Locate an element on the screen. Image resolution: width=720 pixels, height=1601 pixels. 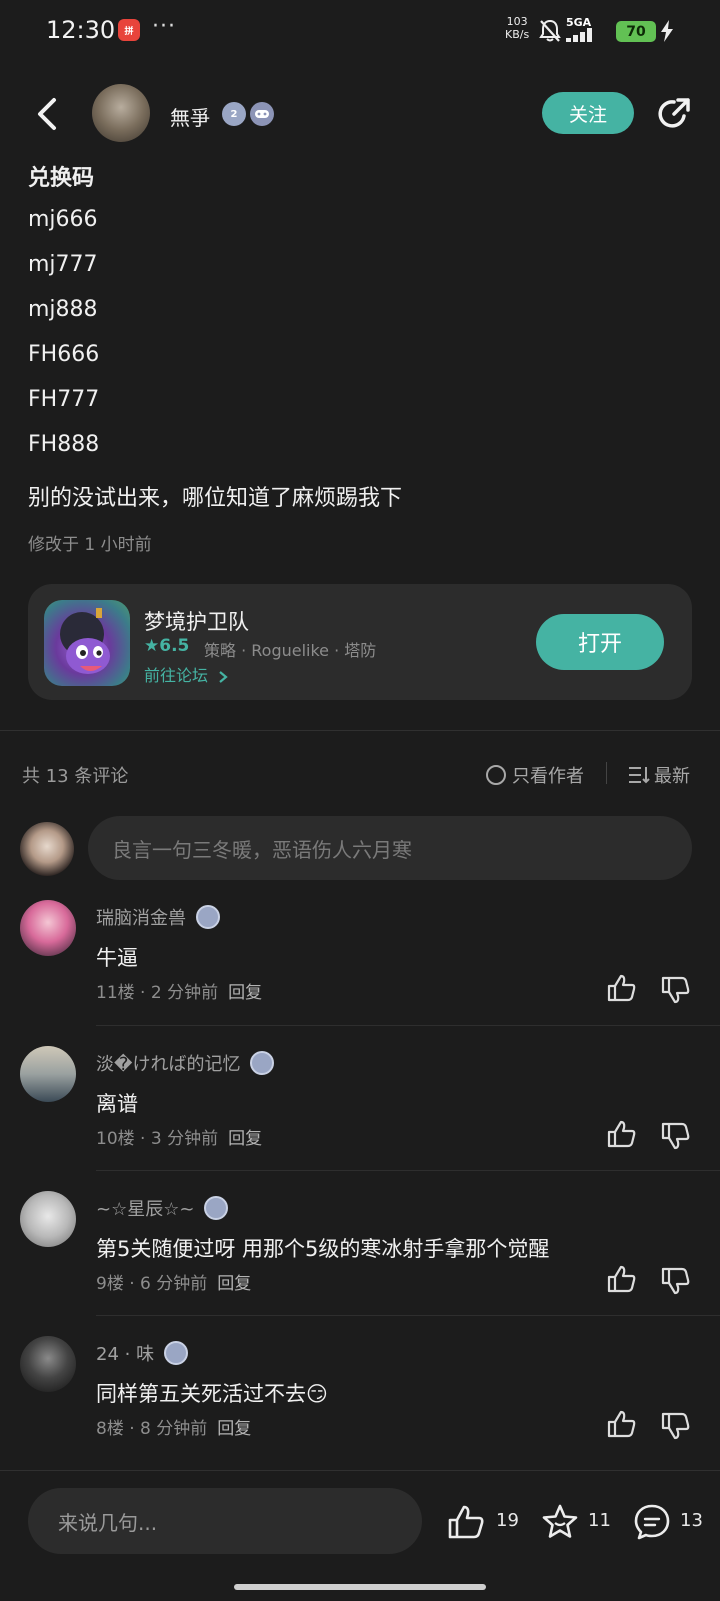
status-time: 12:30 is located at coordinates (81, 30).